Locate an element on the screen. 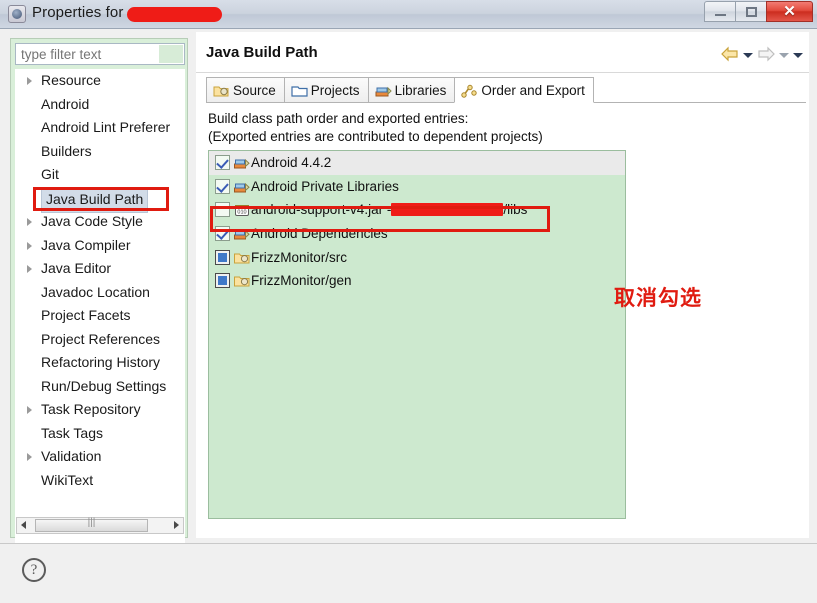 The width and height of the screenshot is (817, 603). sidebar-item-validation: Validation is located at coordinates (100, 457).